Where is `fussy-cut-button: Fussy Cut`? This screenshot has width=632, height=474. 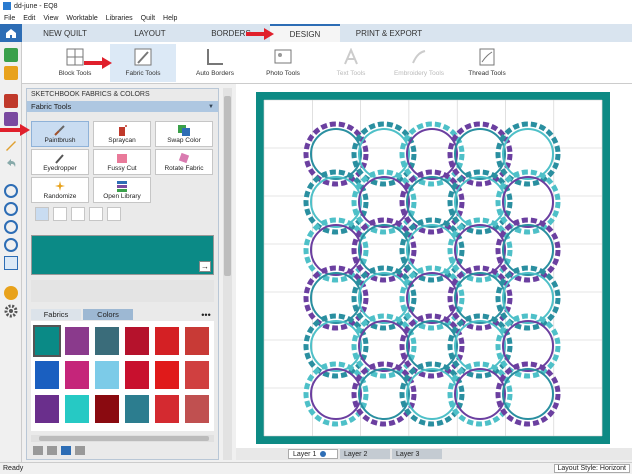 fussy-cut-button: Fussy Cut is located at coordinates (122, 162).